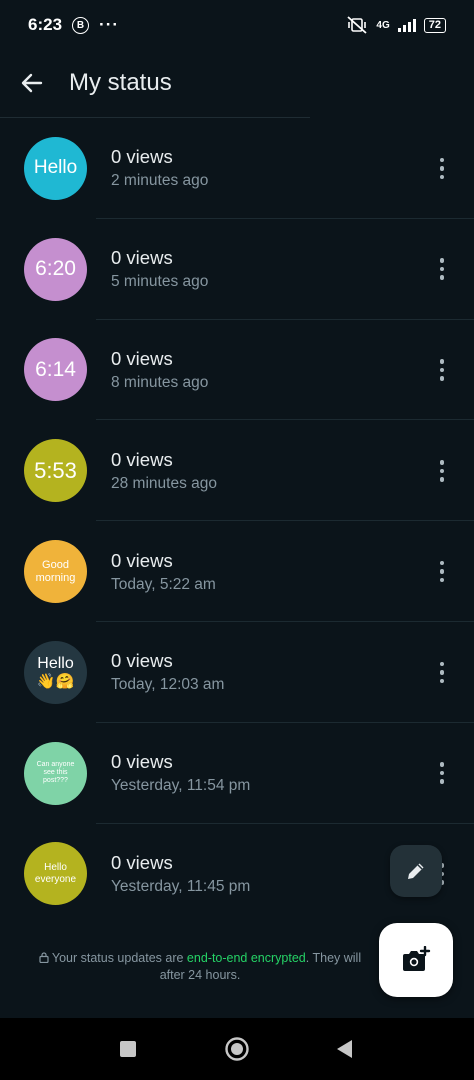  Describe the element at coordinates (237, 269) in the screenshot. I see `status-row: 6:20 0 views 5 minutes ago` at that location.